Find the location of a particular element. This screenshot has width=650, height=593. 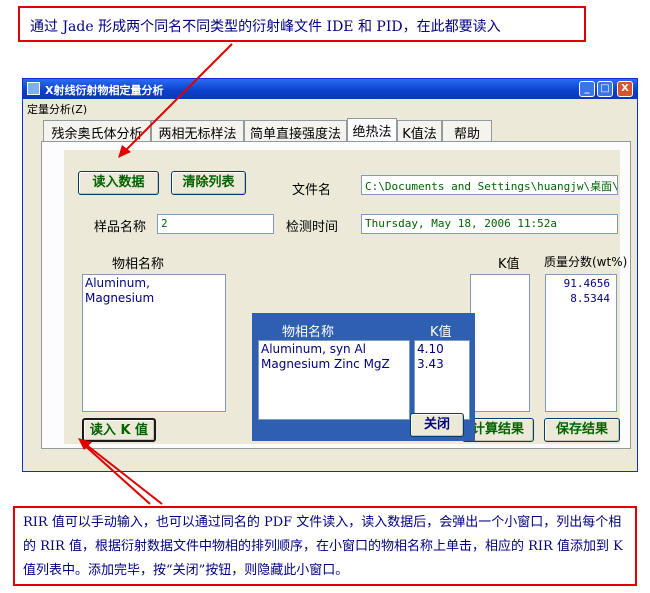

k-value-list is located at coordinates (500, 343).